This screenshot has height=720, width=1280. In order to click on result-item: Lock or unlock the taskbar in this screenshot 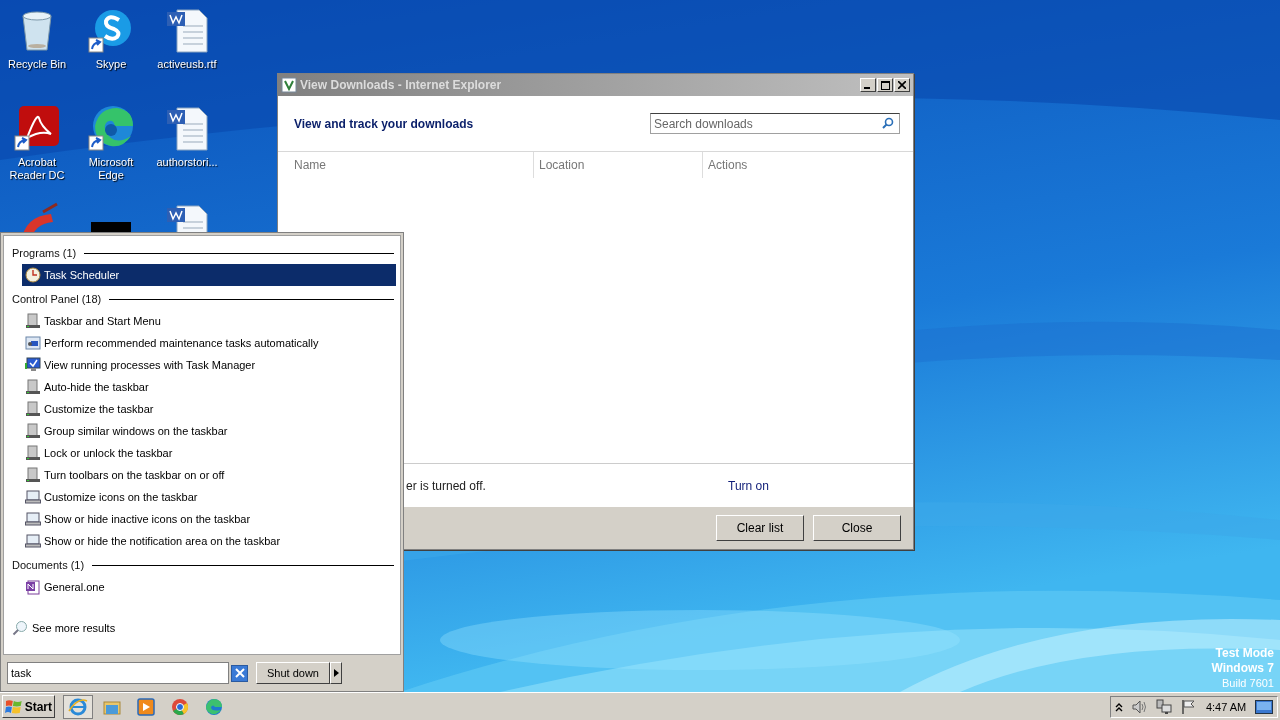, I will do `click(209, 453)`.